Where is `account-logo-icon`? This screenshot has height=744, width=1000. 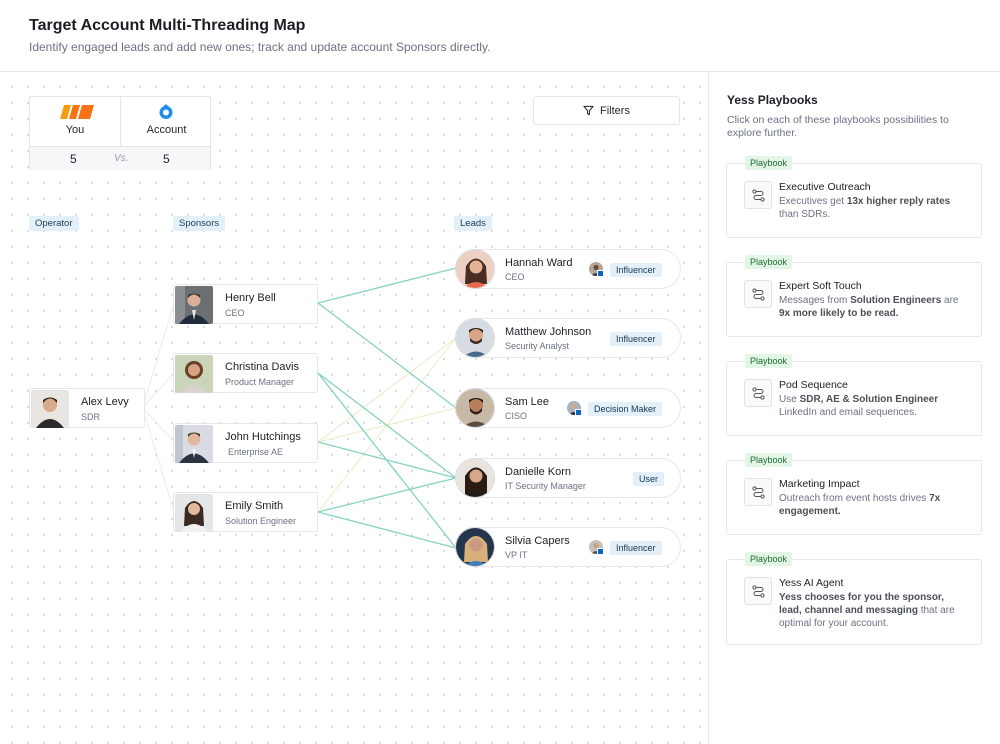
account-logo-icon is located at coordinates (166, 111).